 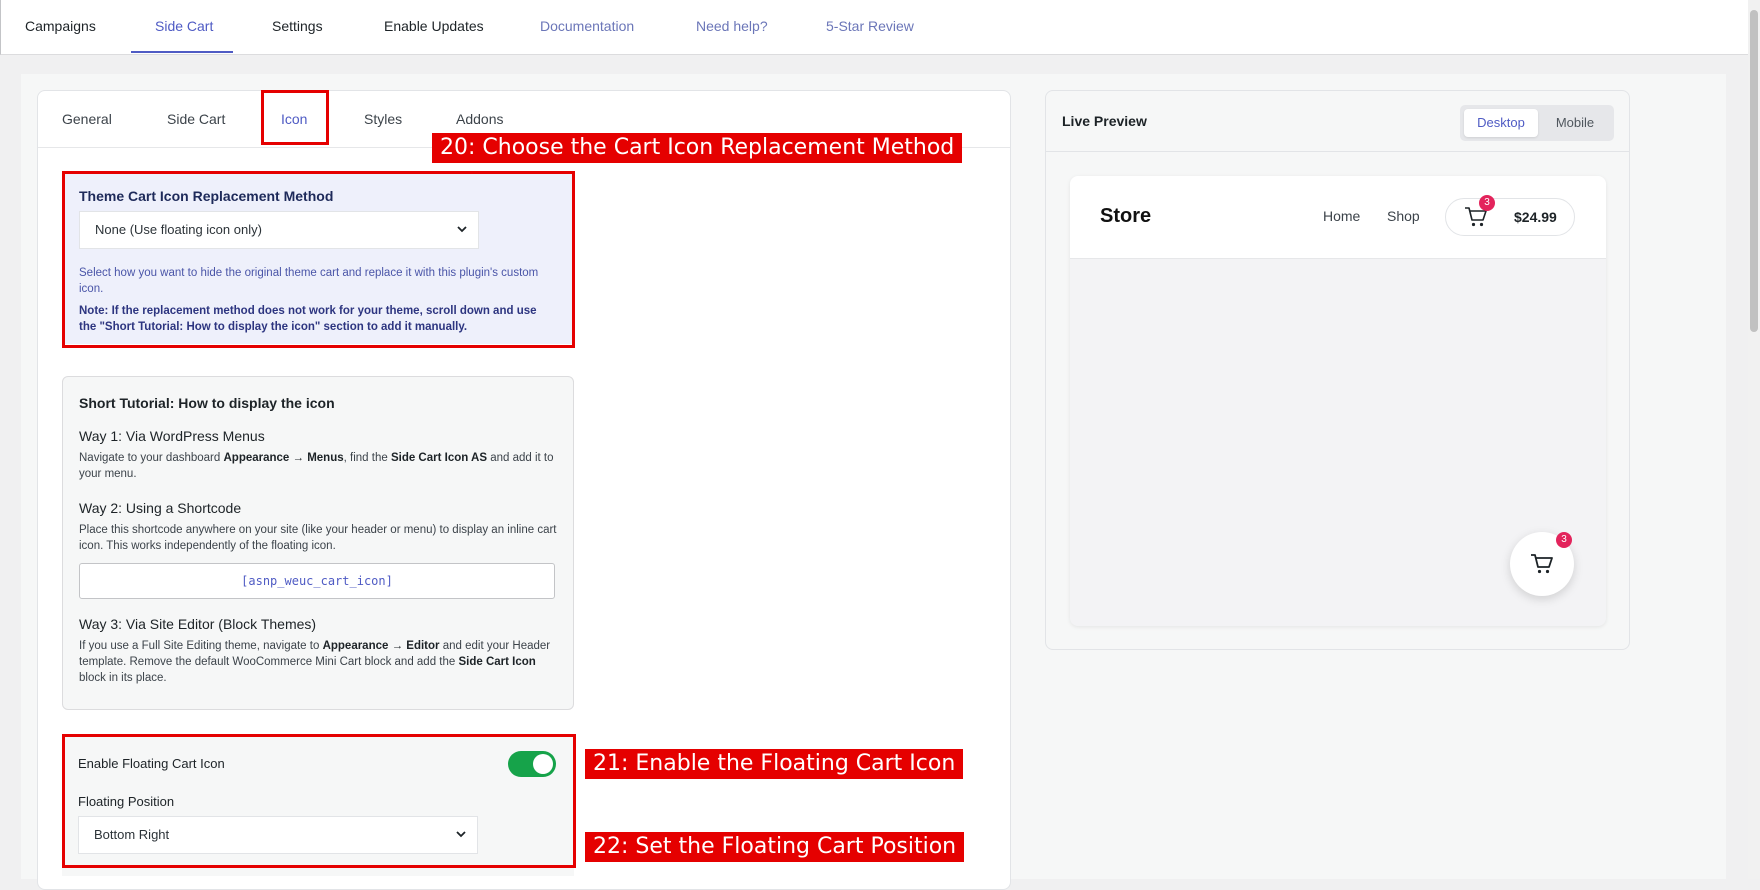 I want to click on cart-icon, so click(x=1542, y=566).